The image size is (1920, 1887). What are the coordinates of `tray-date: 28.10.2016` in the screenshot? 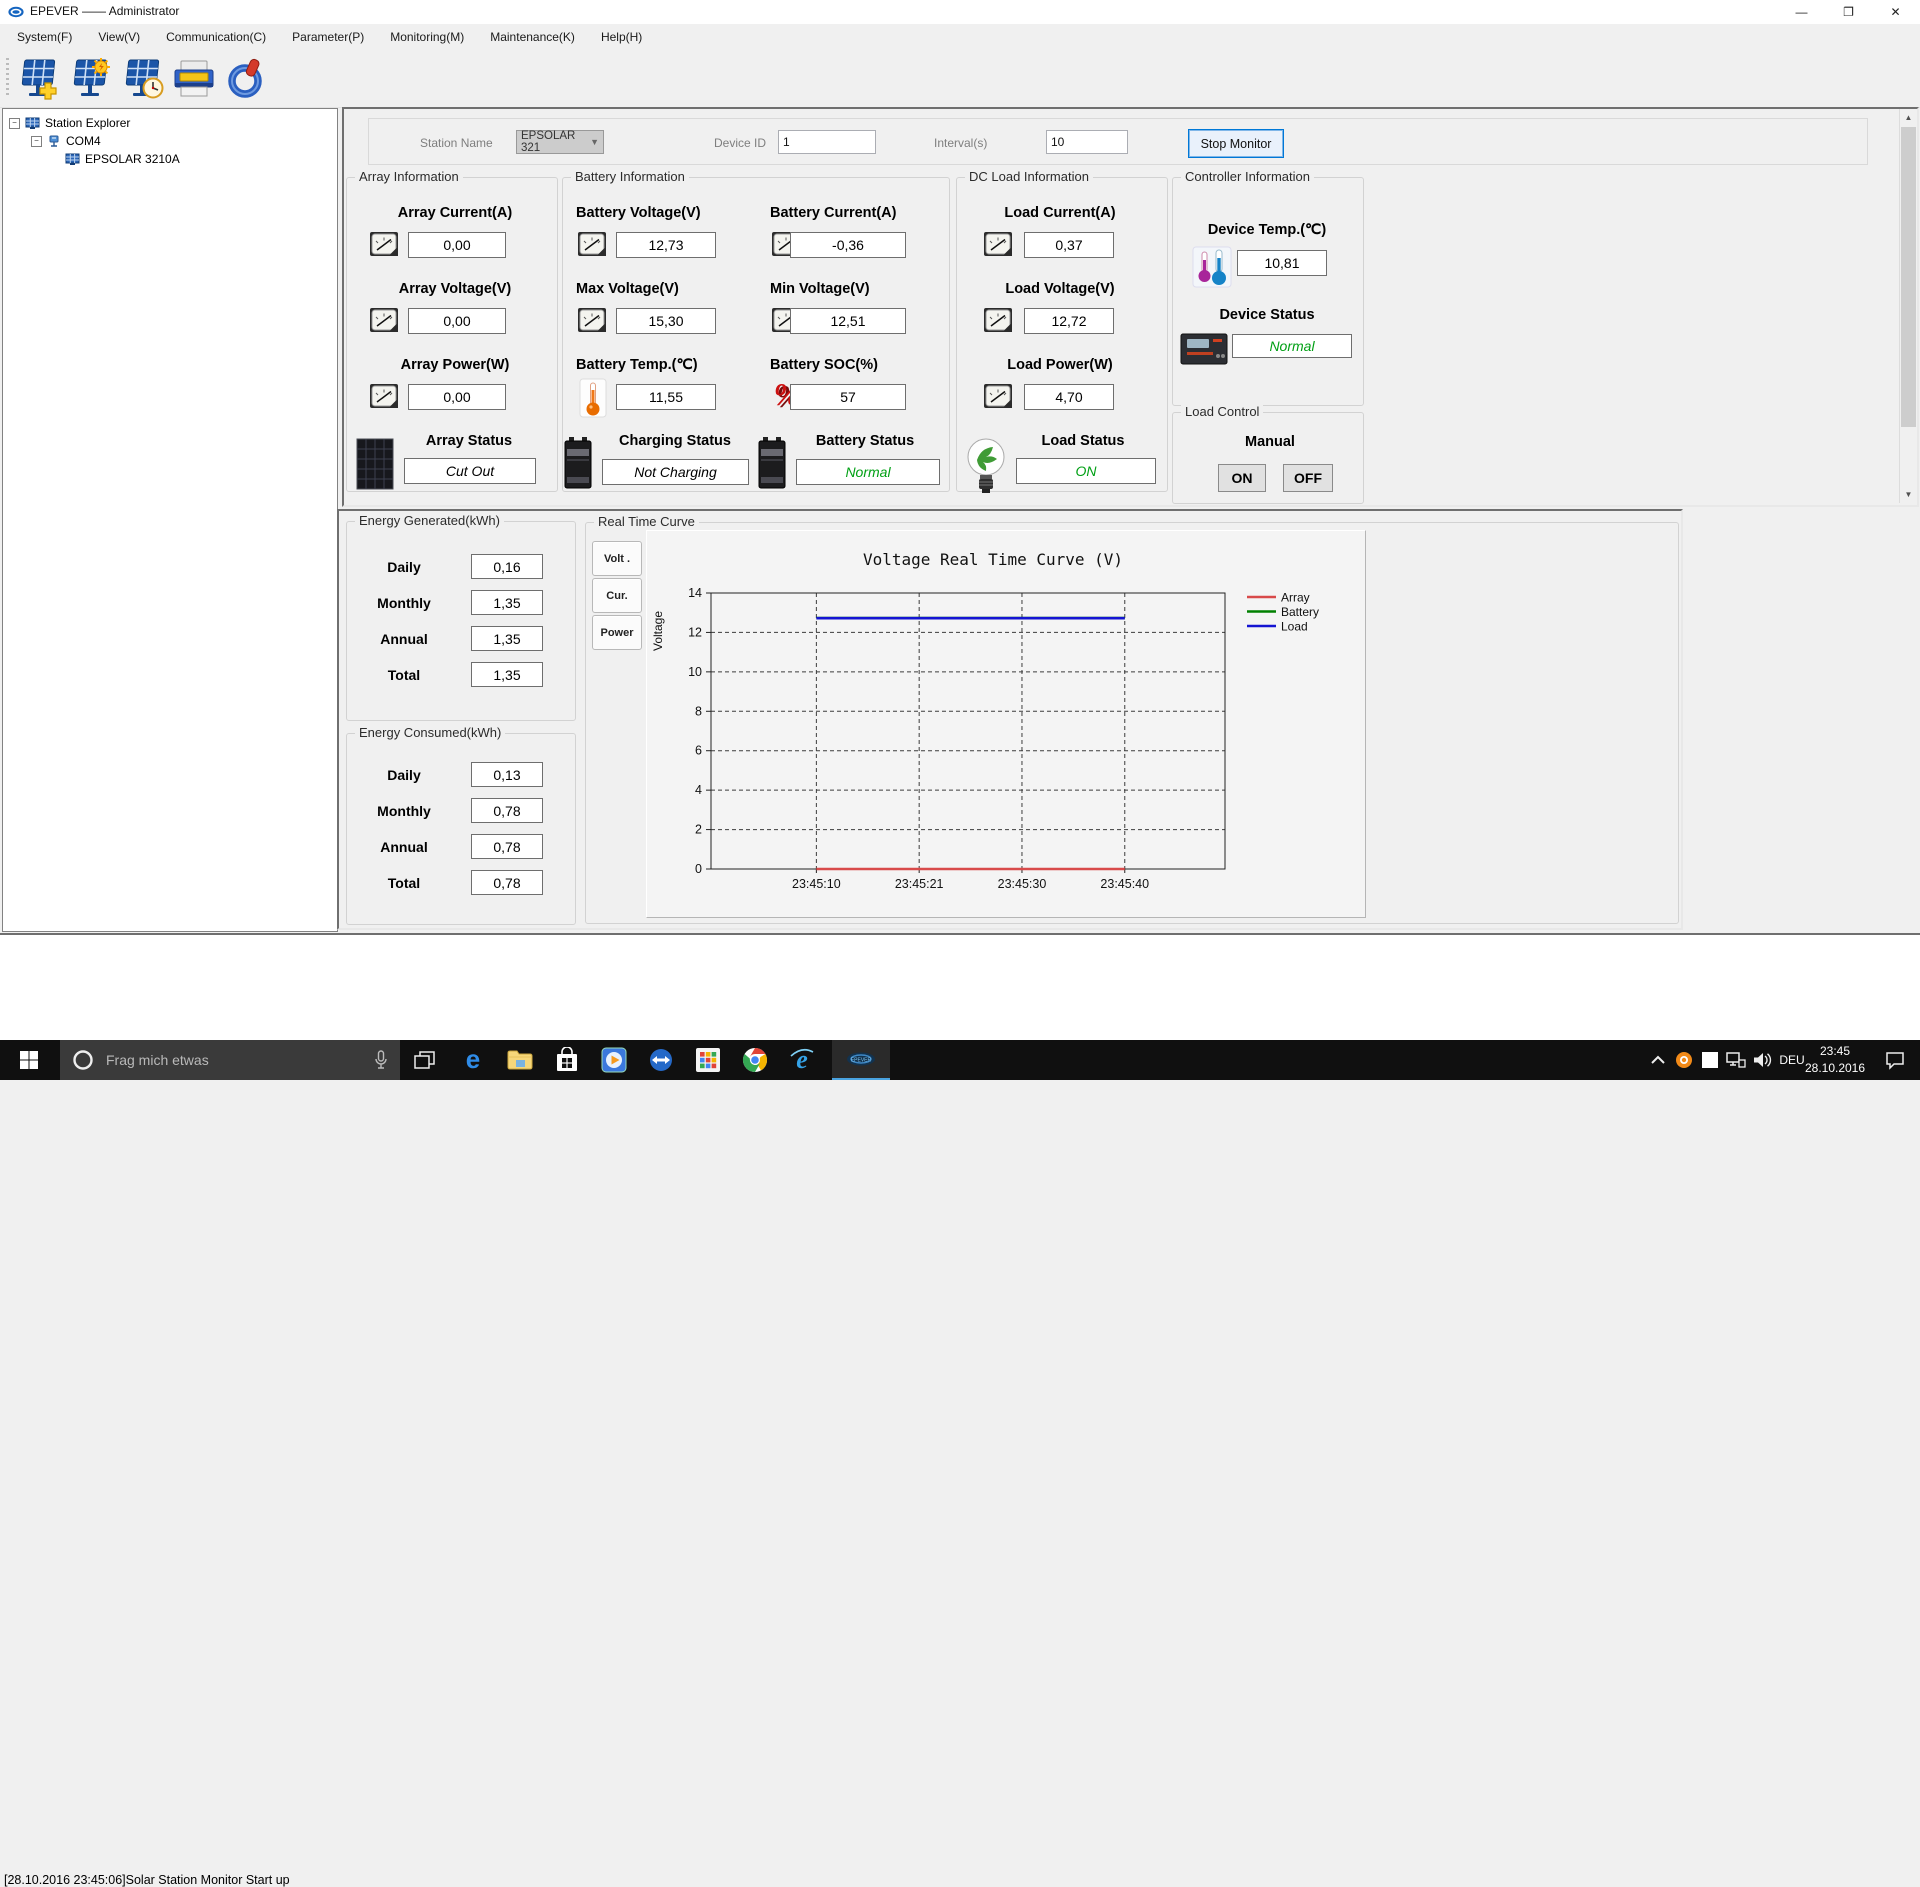 It's located at (1835, 1068).